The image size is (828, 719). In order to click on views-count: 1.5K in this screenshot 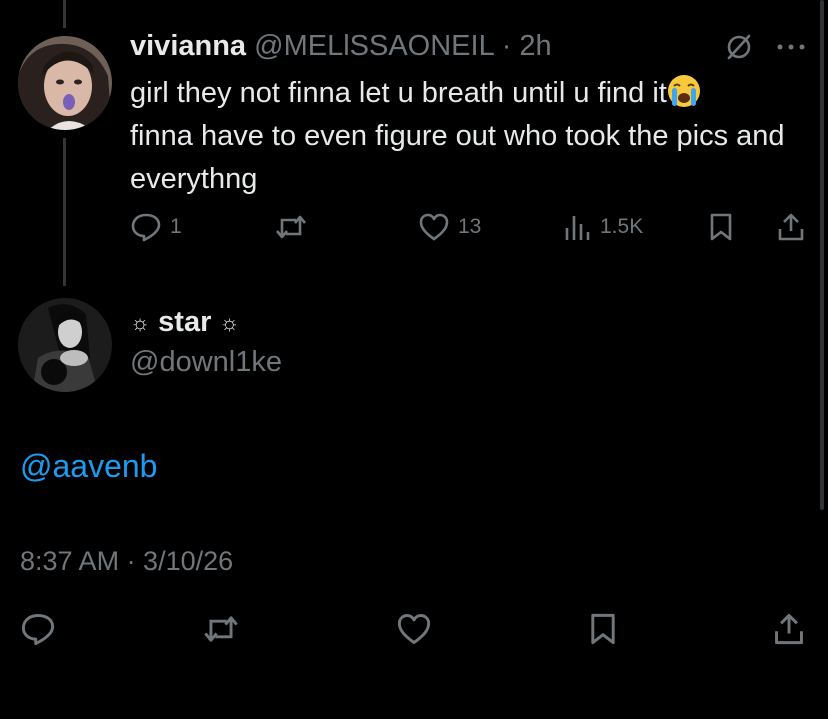, I will do `click(622, 226)`.